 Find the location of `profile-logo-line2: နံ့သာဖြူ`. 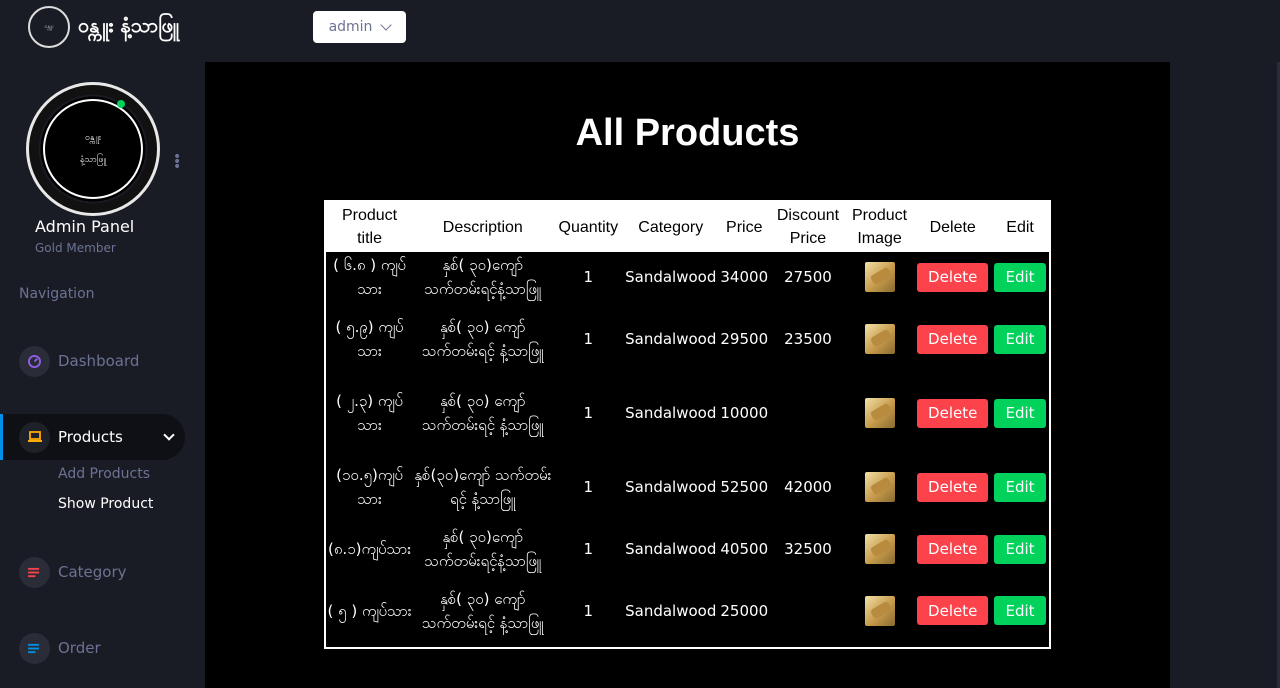

profile-logo-line2: နံ့သာဖြူ is located at coordinates (93, 160).